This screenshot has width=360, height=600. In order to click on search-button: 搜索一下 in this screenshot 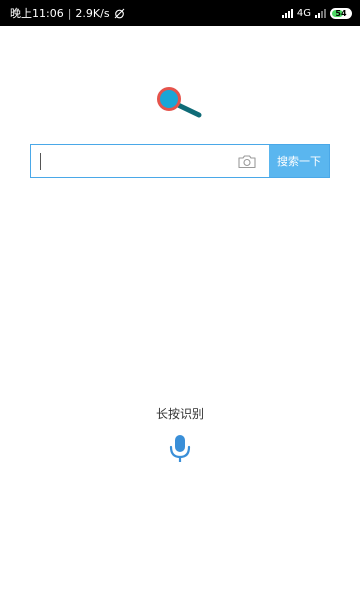, I will do `click(299, 161)`.